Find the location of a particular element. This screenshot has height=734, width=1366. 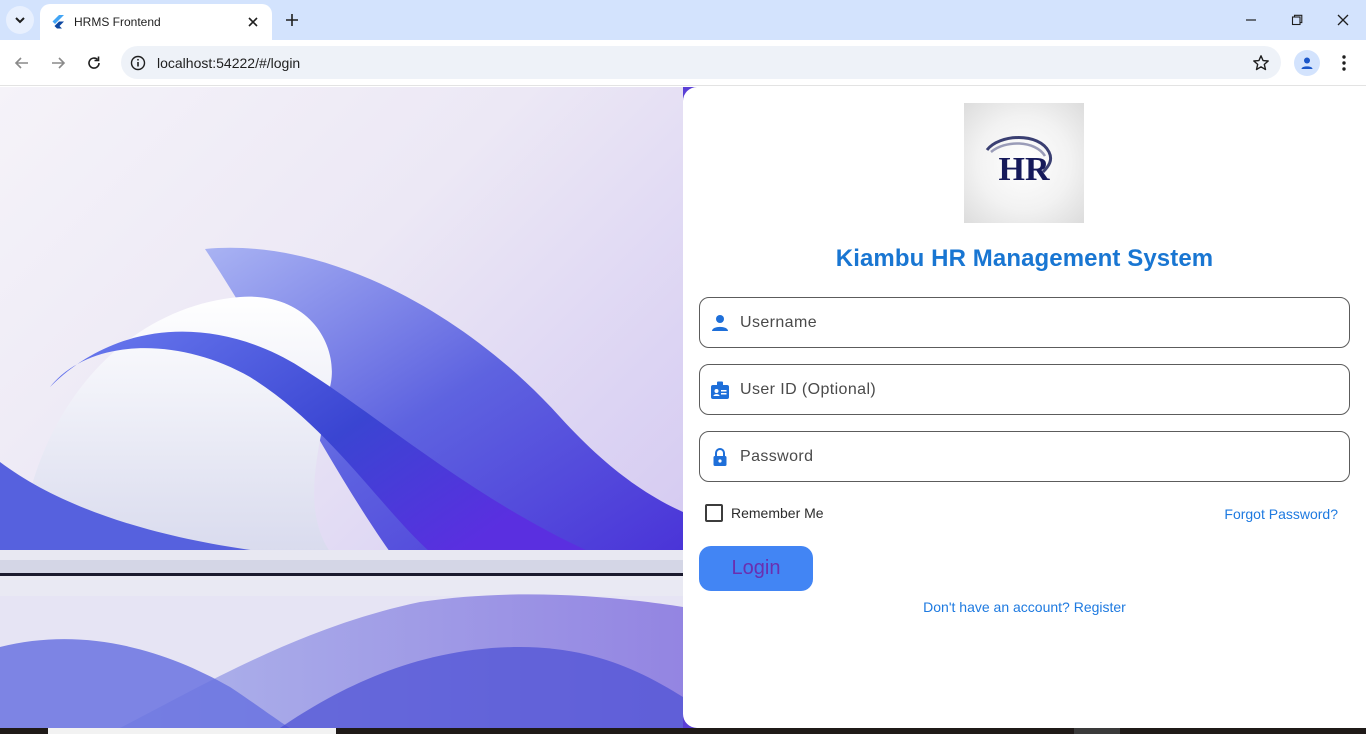

minimize-button is located at coordinates (1251, 20).